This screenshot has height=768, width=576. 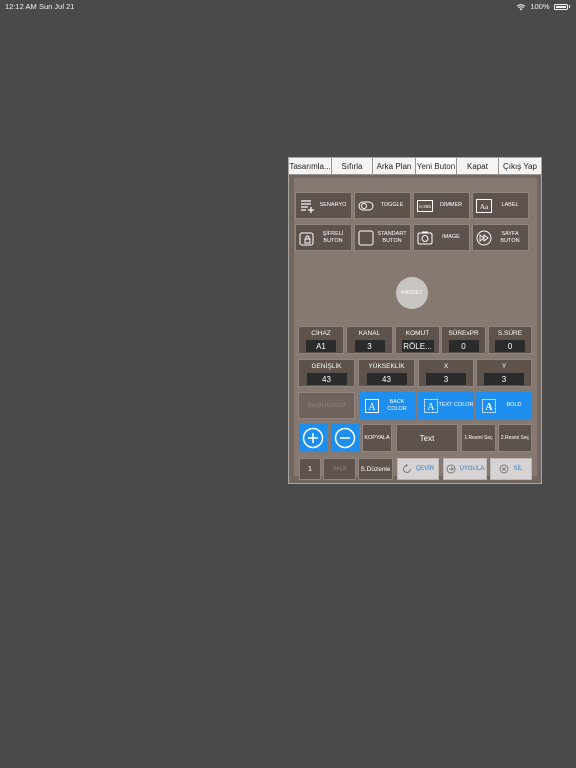 What do you see at coordinates (366, 206) in the screenshot?
I see `toggle-icon` at bounding box center [366, 206].